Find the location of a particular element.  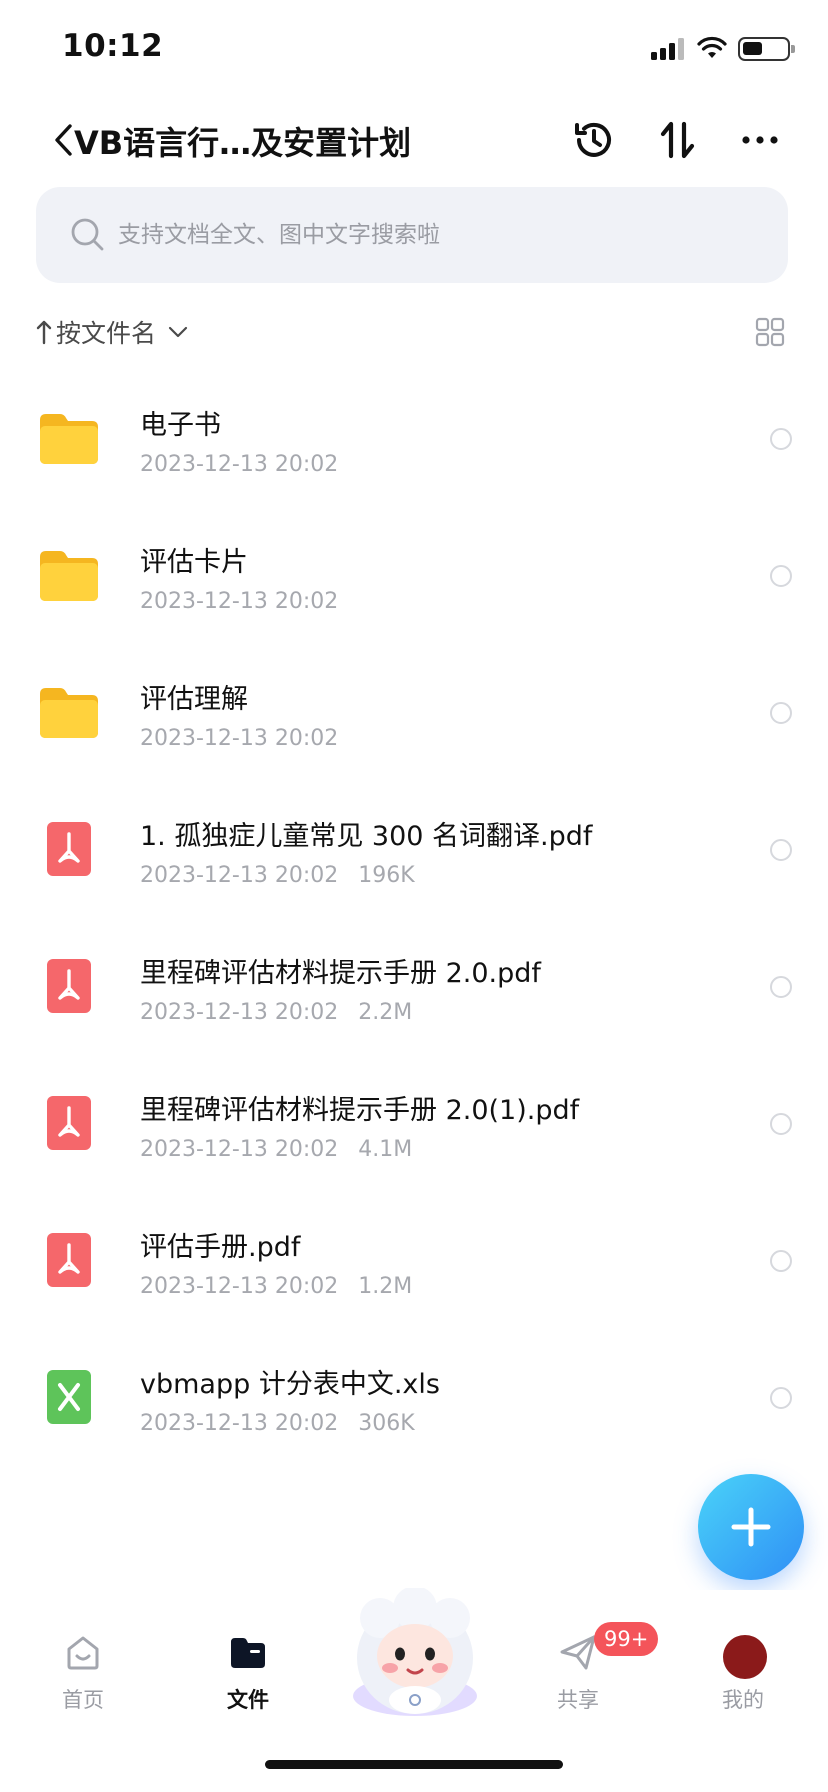

nav-header: VB语言行…及安置计划 is located at coordinates (414, 140).